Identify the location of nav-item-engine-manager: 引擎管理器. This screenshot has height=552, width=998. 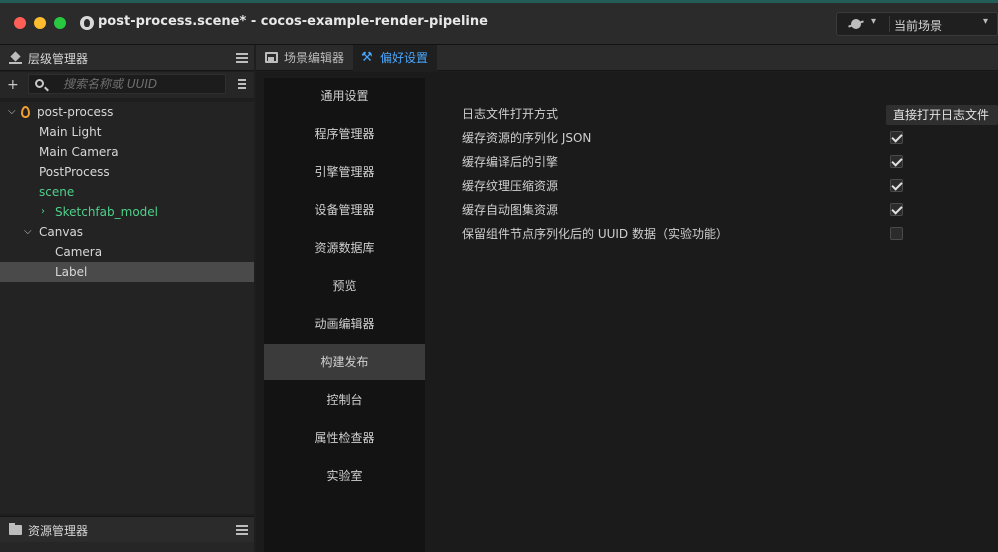
(344, 172).